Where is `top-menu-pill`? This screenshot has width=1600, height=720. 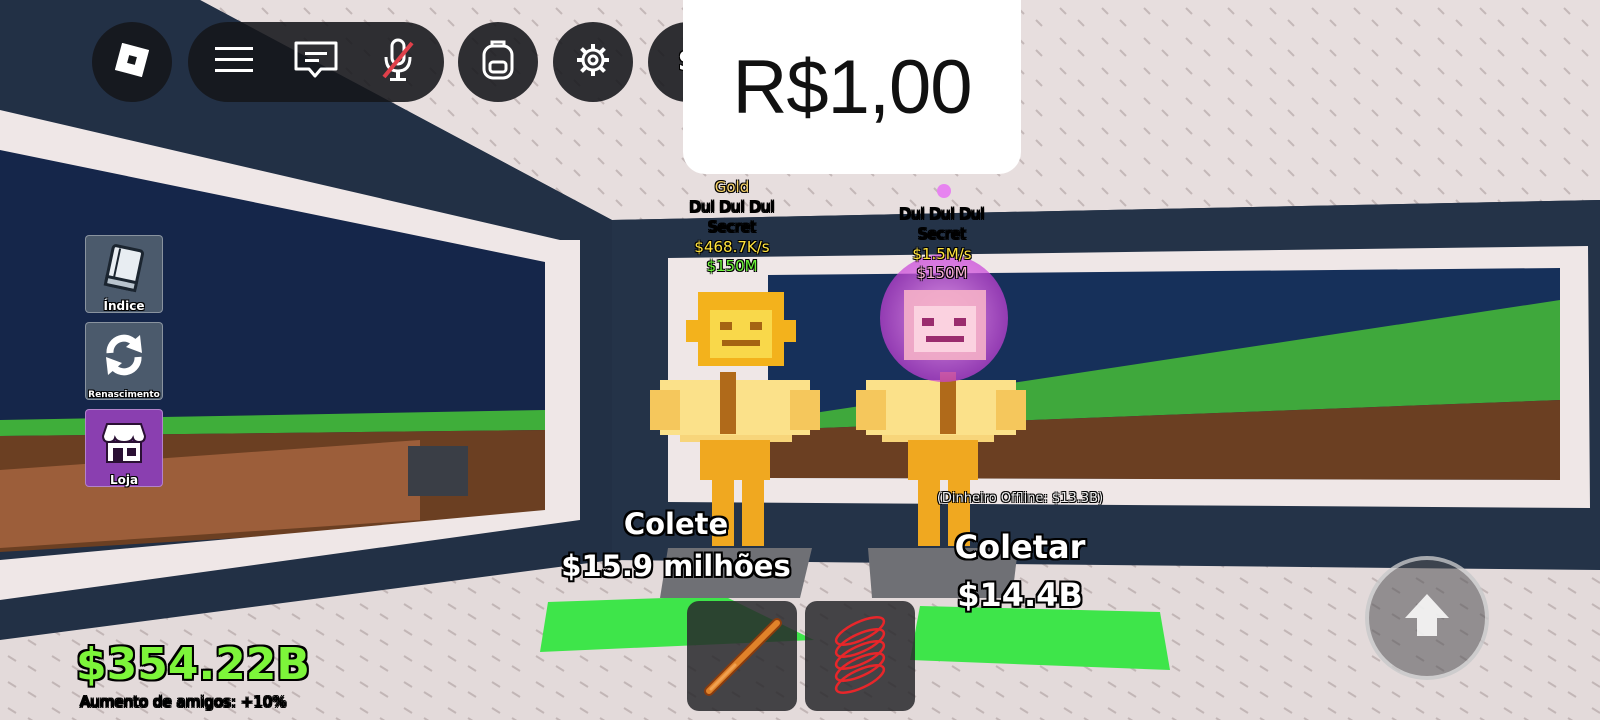 top-menu-pill is located at coordinates (316, 62).